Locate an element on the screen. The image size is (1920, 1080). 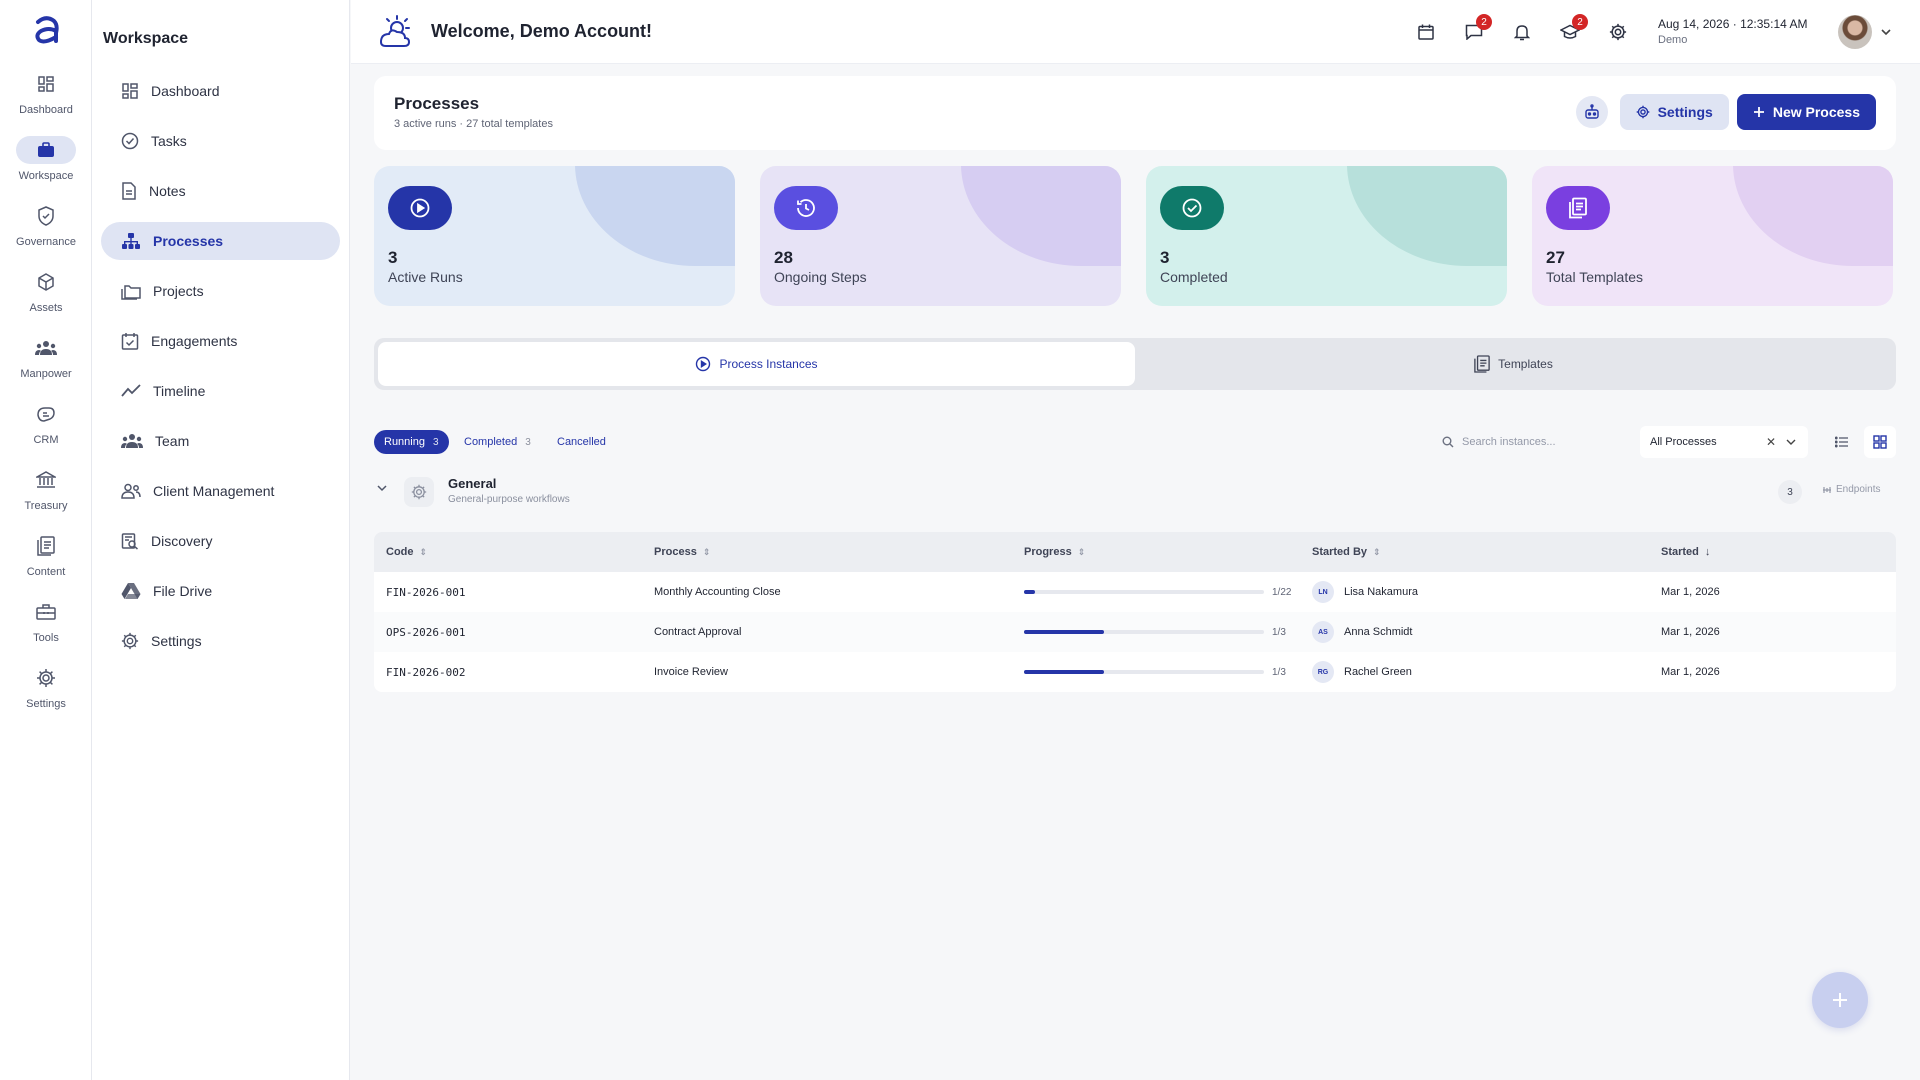
new-process-button: New Process is located at coordinates (1806, 112).